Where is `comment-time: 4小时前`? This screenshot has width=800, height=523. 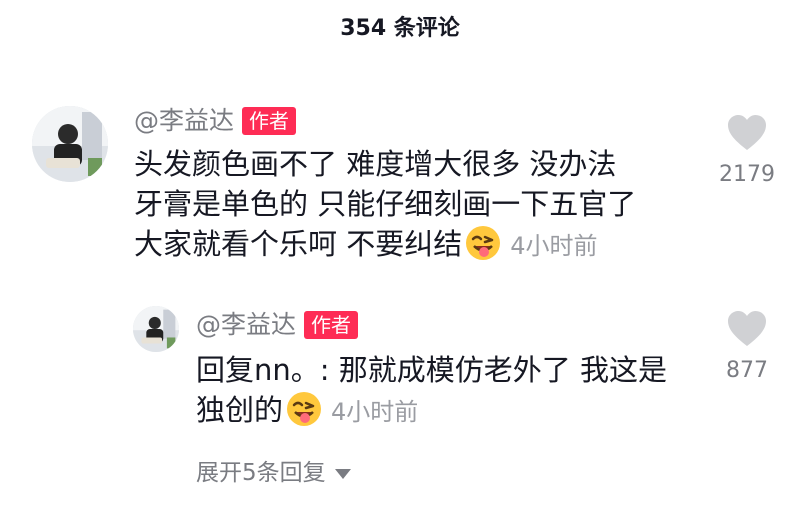 comment-time: 4小时前 is located at coordinates (554, 246).